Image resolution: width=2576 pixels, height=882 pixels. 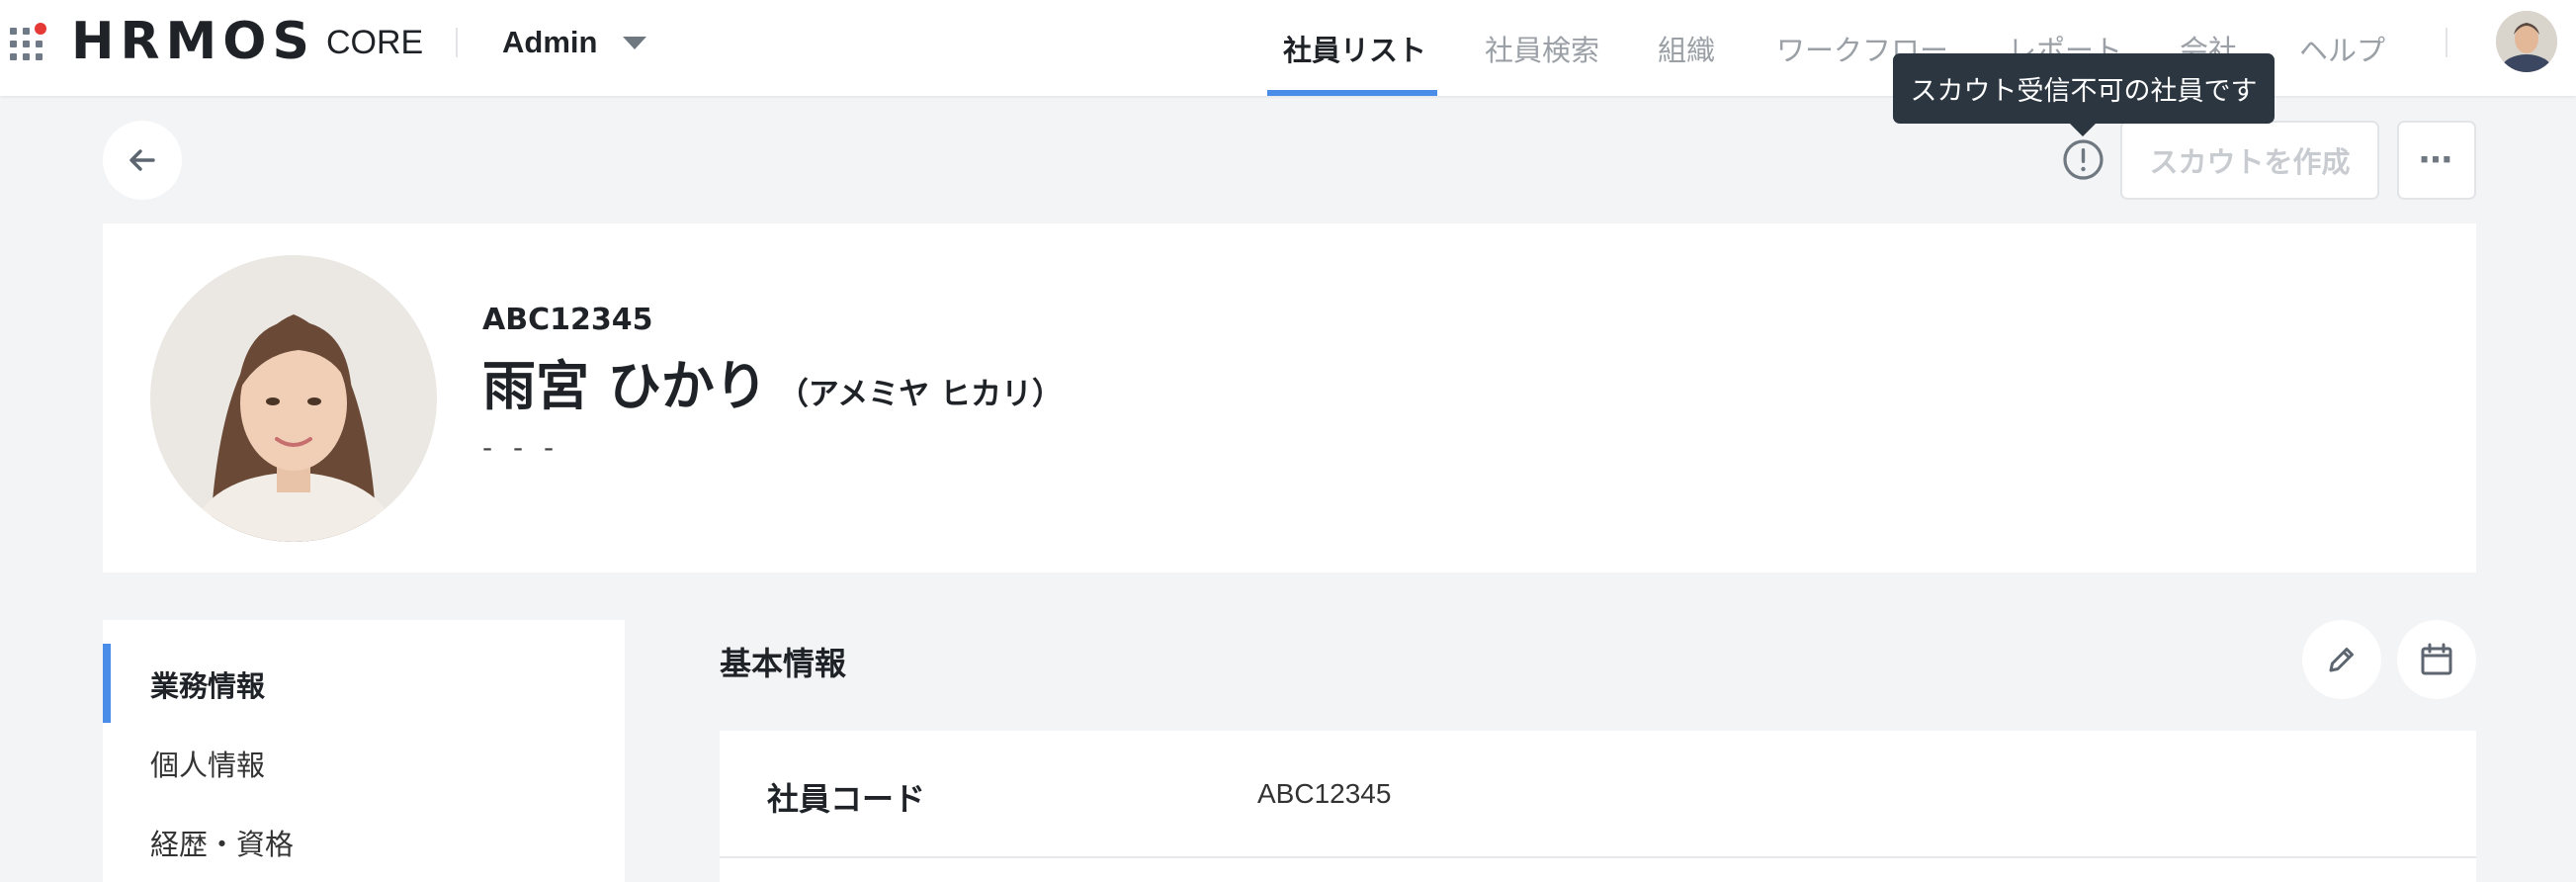 What do you see at coordinates (521, 447) in the screenshot?
I see `employee-subtitle: - - -` at bounding box center [521, 447].